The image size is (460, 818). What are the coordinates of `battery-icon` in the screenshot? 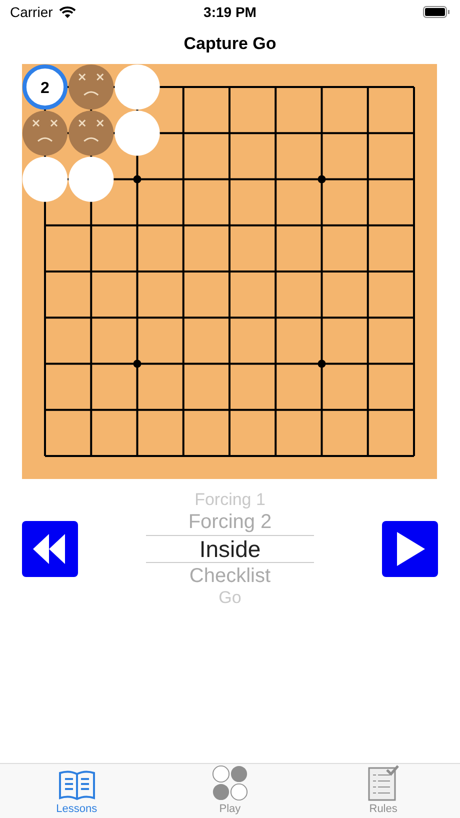 It's located at (436, 12).